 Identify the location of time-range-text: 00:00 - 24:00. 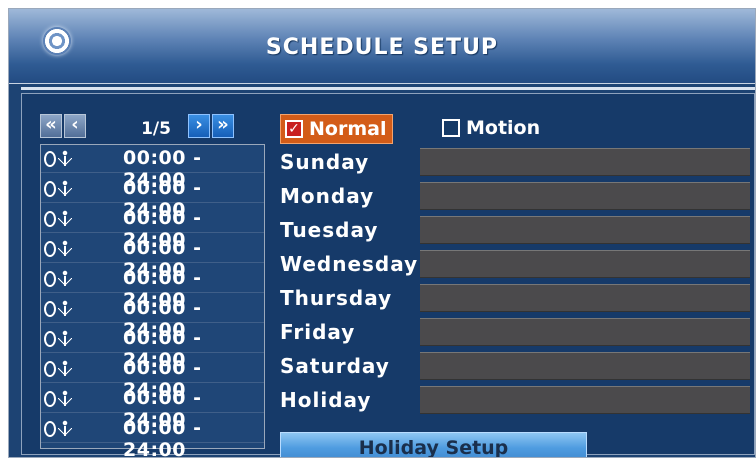
(162, 437).